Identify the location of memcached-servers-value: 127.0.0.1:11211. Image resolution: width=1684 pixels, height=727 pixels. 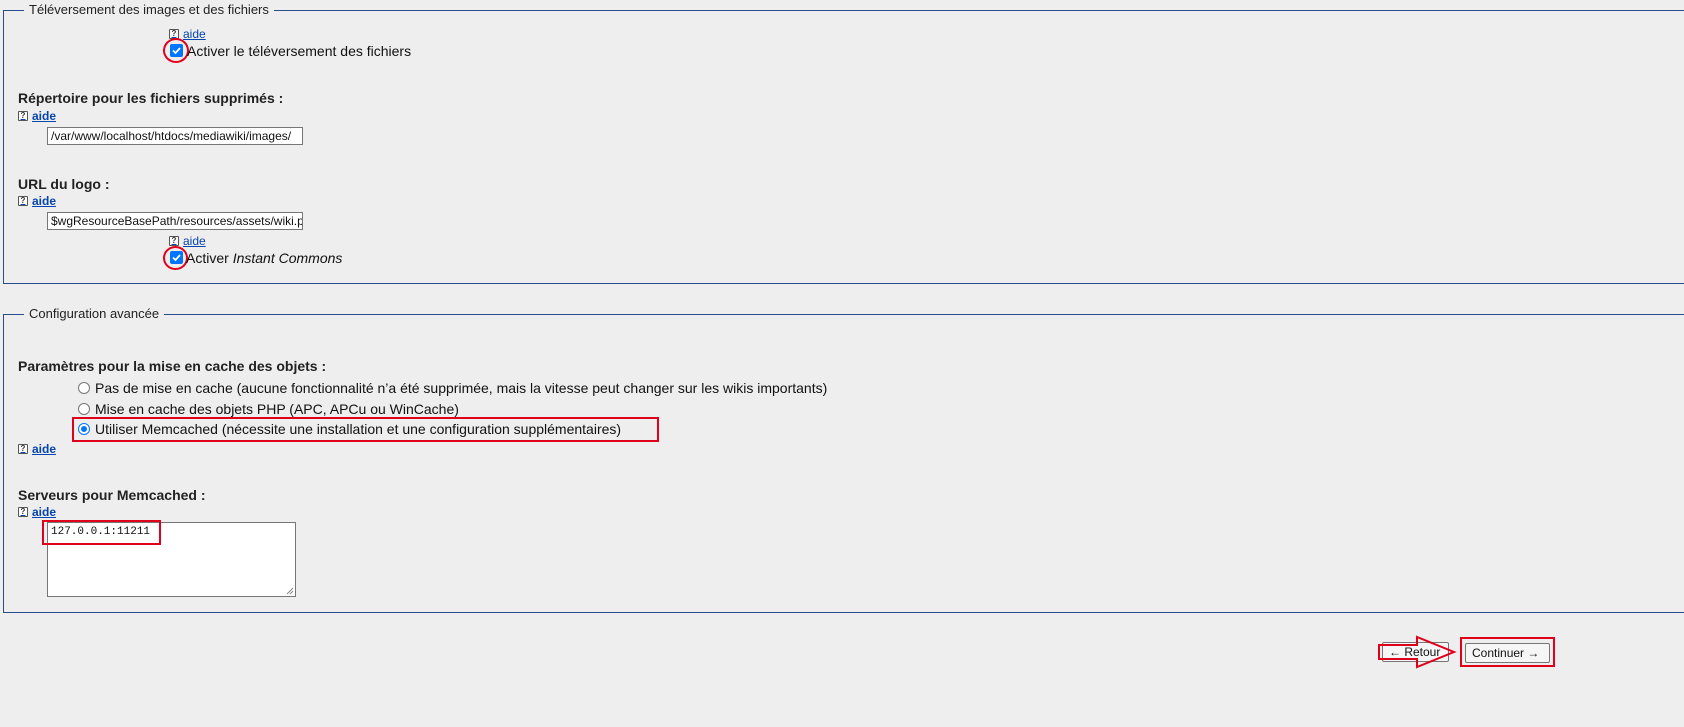
(101, 532).